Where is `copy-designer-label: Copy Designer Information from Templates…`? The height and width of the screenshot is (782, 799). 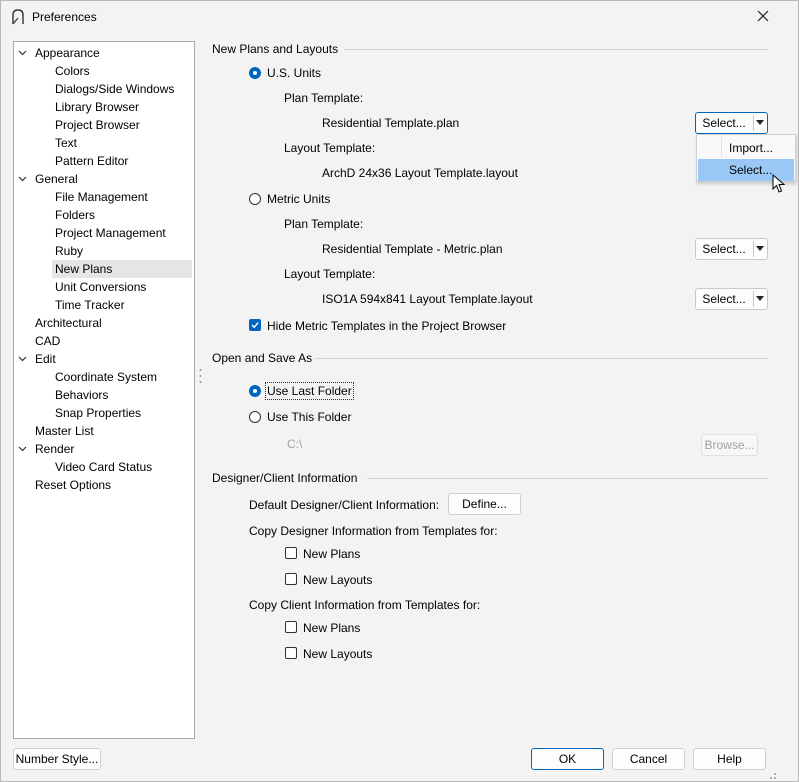
copy-designer-label: Copy Designer Information from Templates… is located at coordinates (373, 531).